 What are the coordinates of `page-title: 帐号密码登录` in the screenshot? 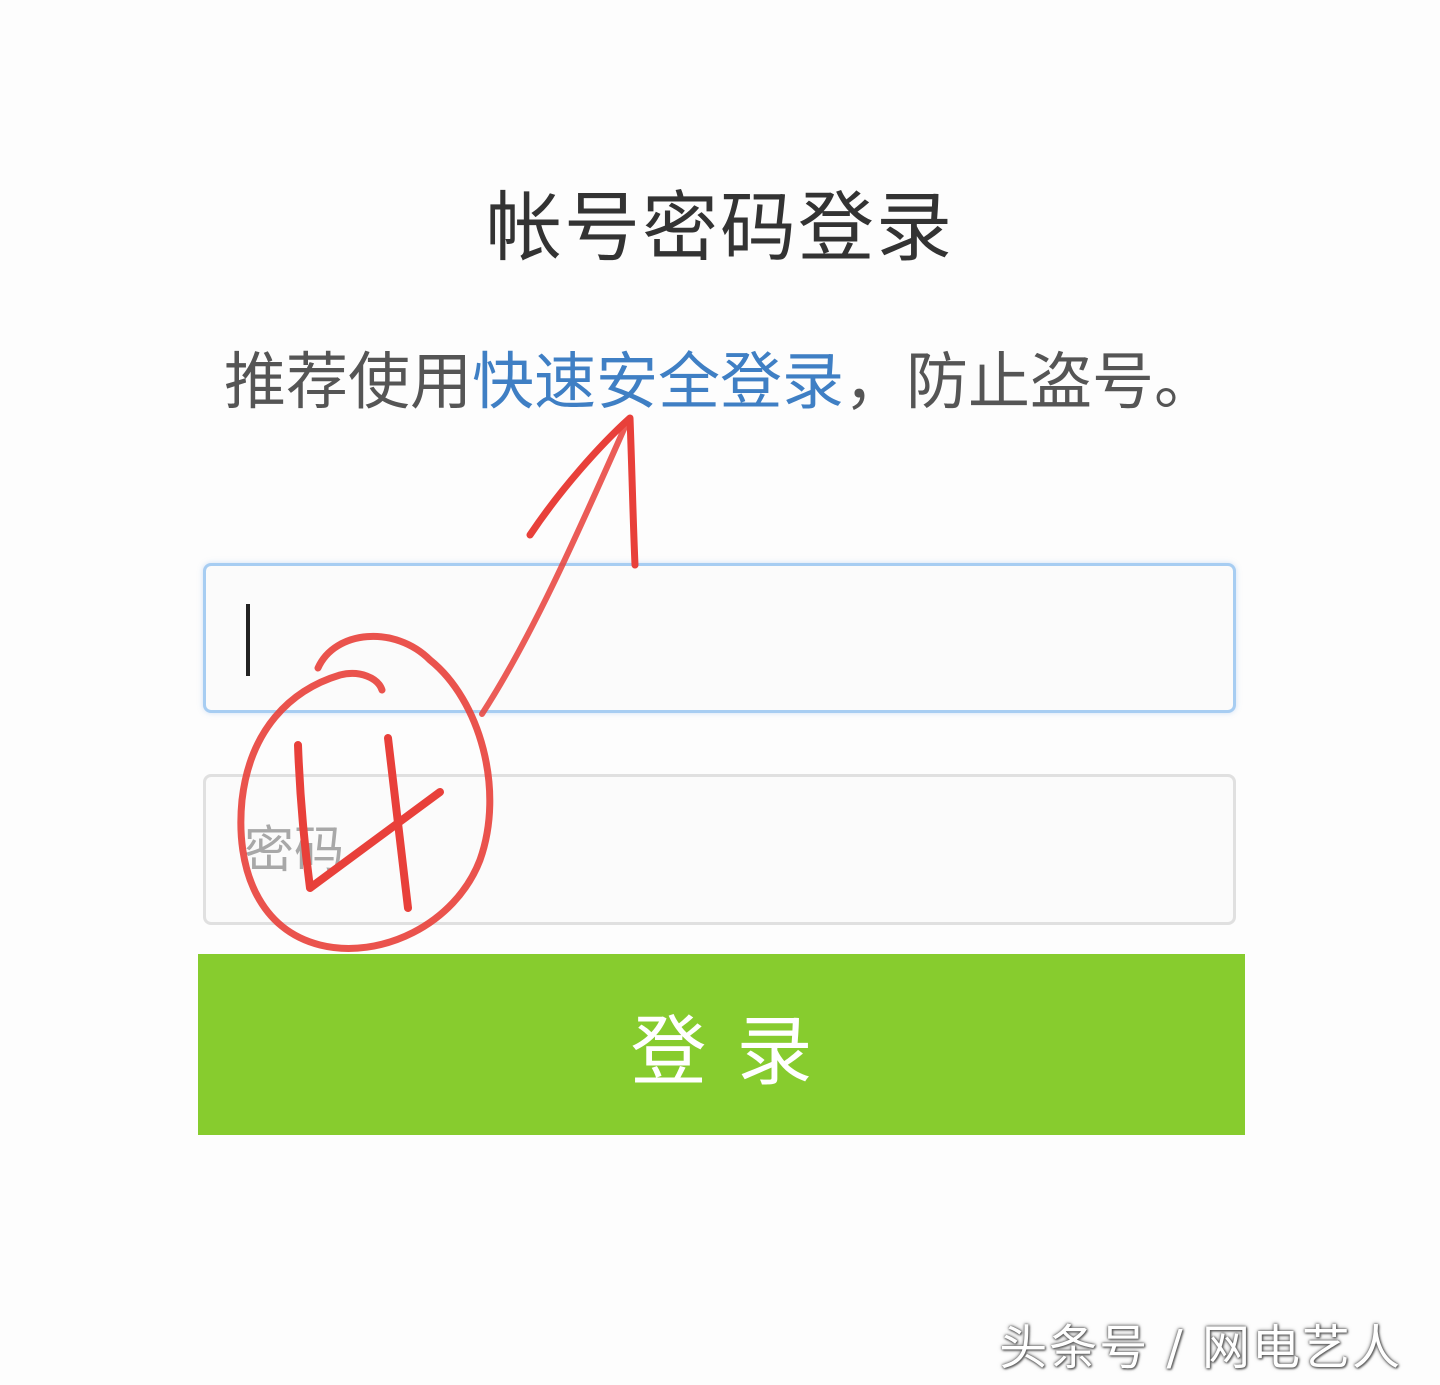 It's located at (720, 227).